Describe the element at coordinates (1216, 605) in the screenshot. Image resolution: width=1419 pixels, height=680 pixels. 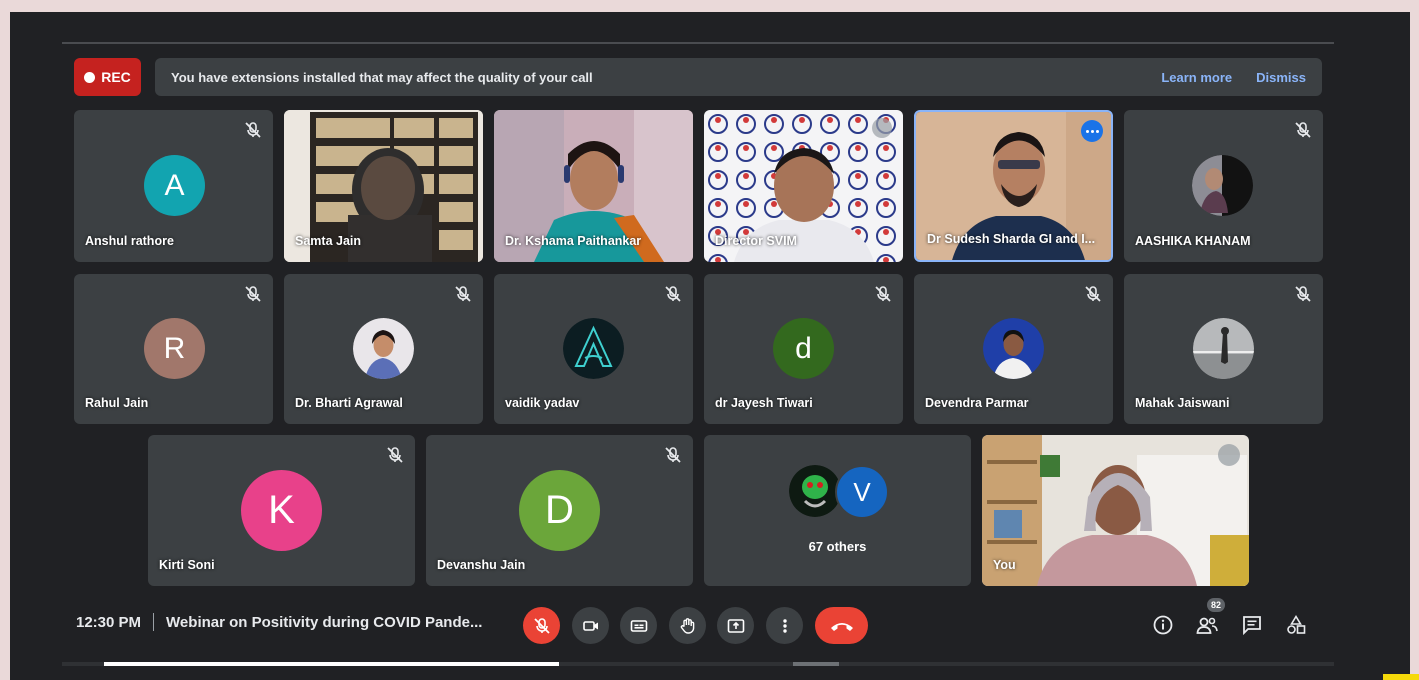
I see `participant-count-badge: 82` at that location.